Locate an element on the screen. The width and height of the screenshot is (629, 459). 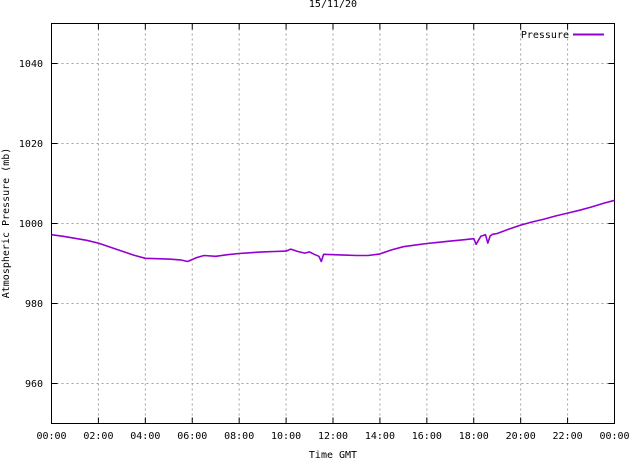
x-axis-label: Time GMT is located at coordinates (333, 454).